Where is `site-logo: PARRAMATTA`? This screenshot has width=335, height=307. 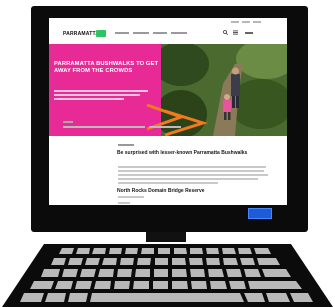
site-logo: PARRAMATTA is located at coordinates (81, 34).